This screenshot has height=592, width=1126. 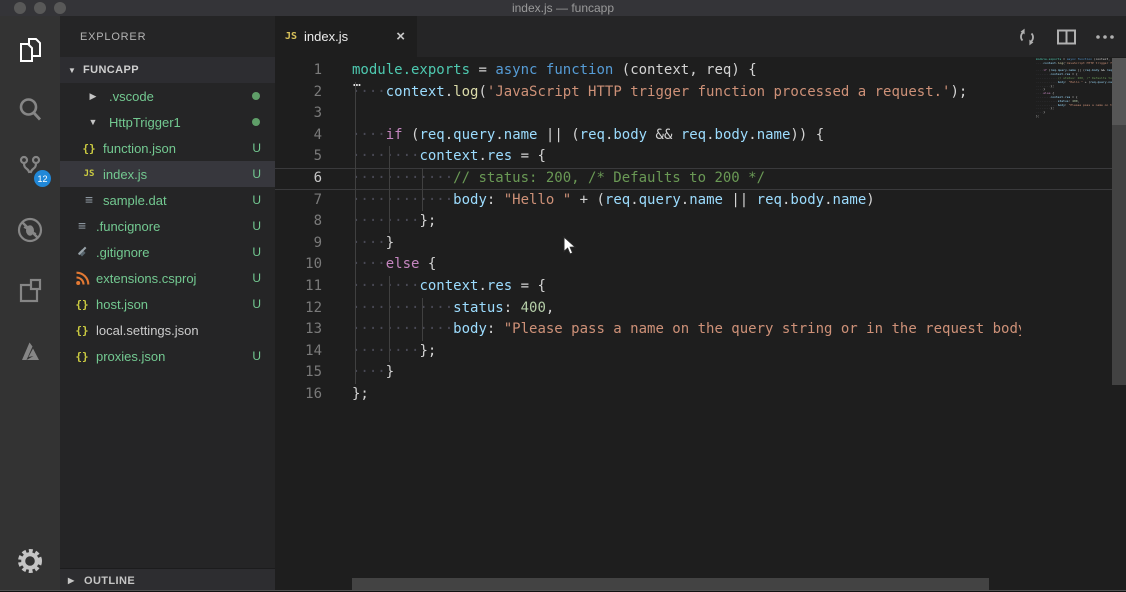 I want to click on explorer-activity-icon, so click(x=30, y=50).